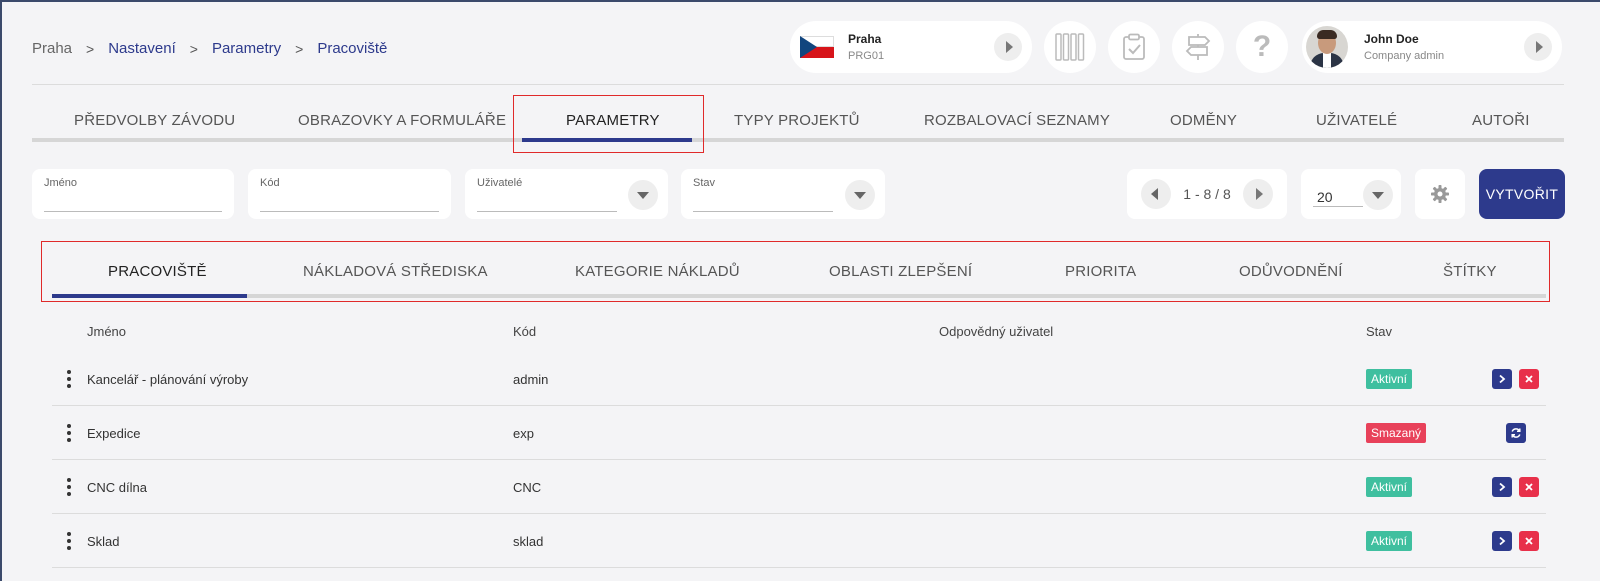 The height and width of the screenshot is (581, 1600). What do you see at coordinates (106, 331) in the screenshot?
I see `column-header-name: Jméno` at bounding box center [106, 331].